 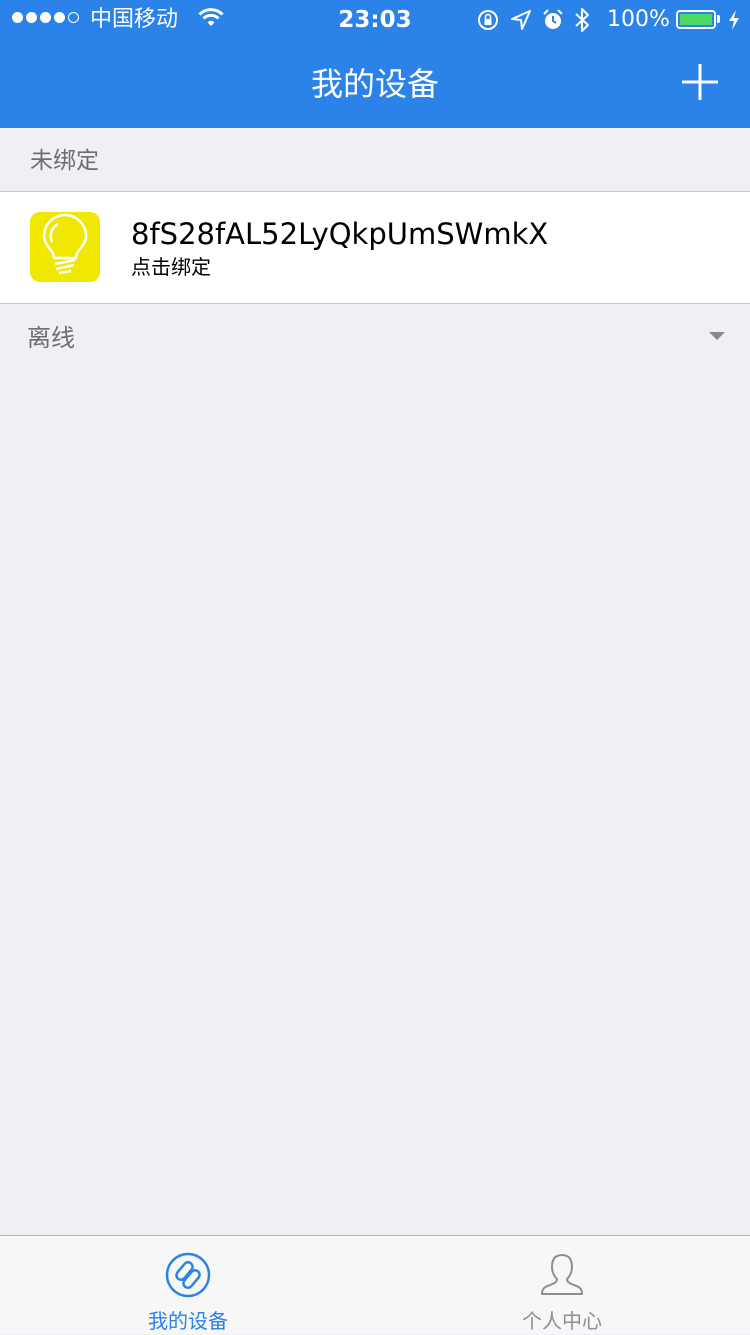 I want to click on rotation-lock-icon, so click(x=488, y=22).